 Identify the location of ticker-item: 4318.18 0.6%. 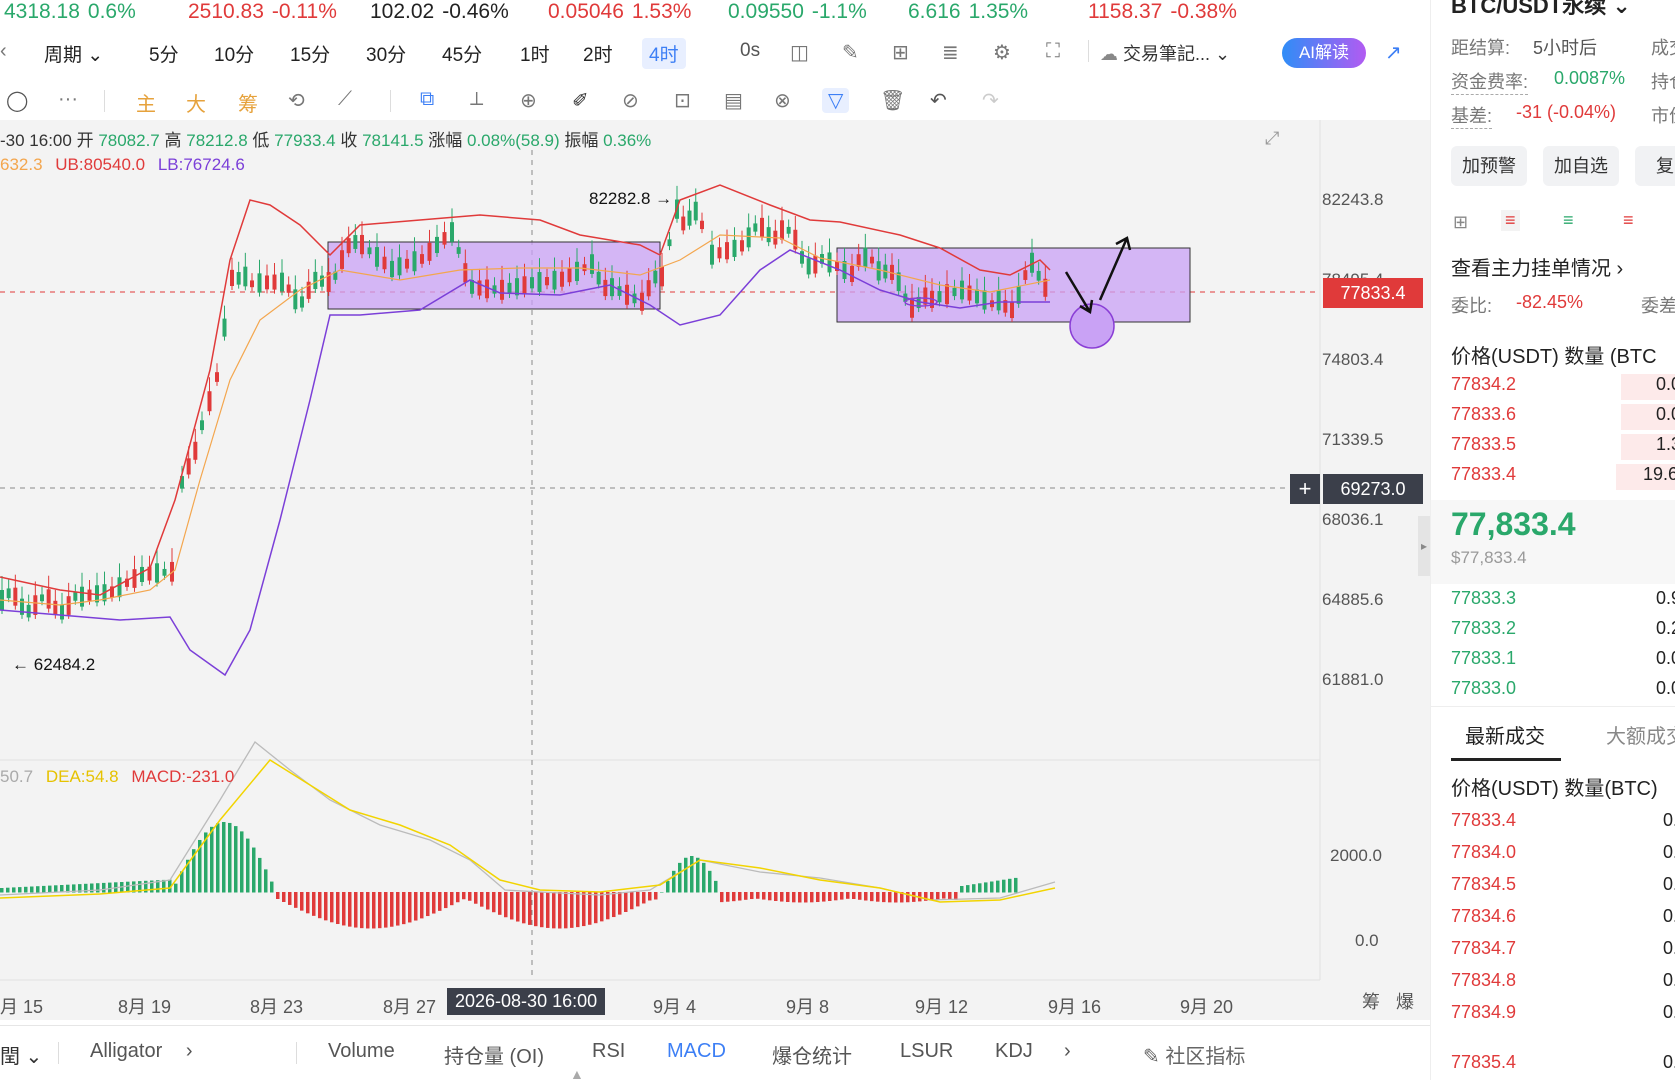
(70, 12).